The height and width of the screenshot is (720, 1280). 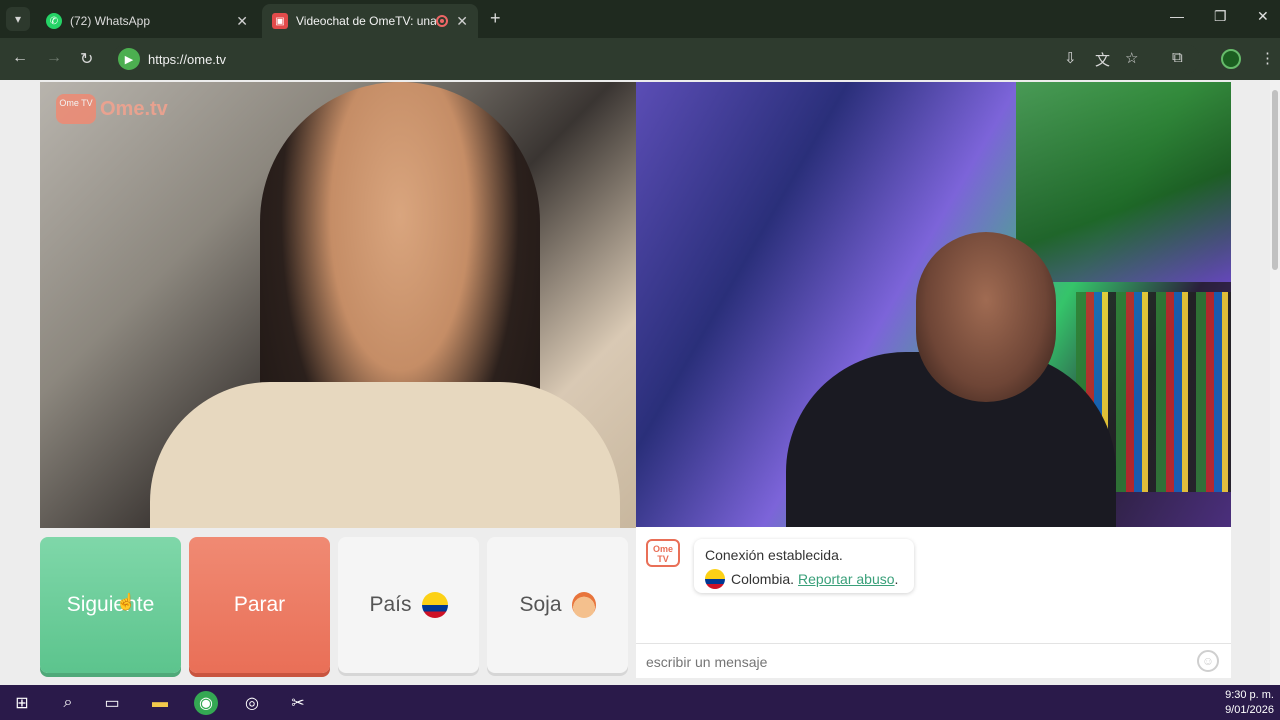 I want to click on maximize-icon: ❐, so click(x=1220, y=16).